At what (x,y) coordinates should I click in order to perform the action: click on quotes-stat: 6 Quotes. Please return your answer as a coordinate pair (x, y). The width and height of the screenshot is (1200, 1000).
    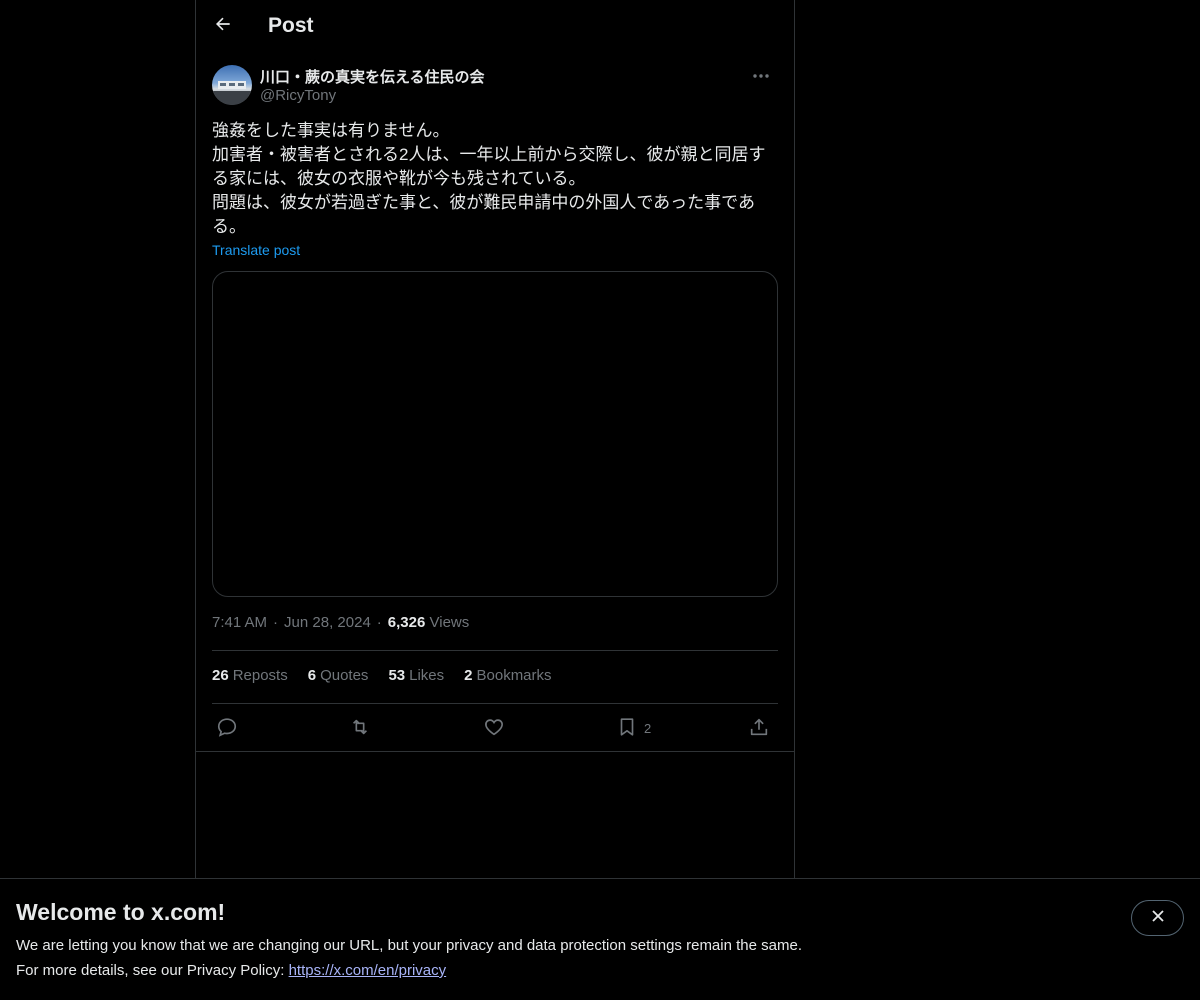
    Looking at the image, I should click on (338, 675).